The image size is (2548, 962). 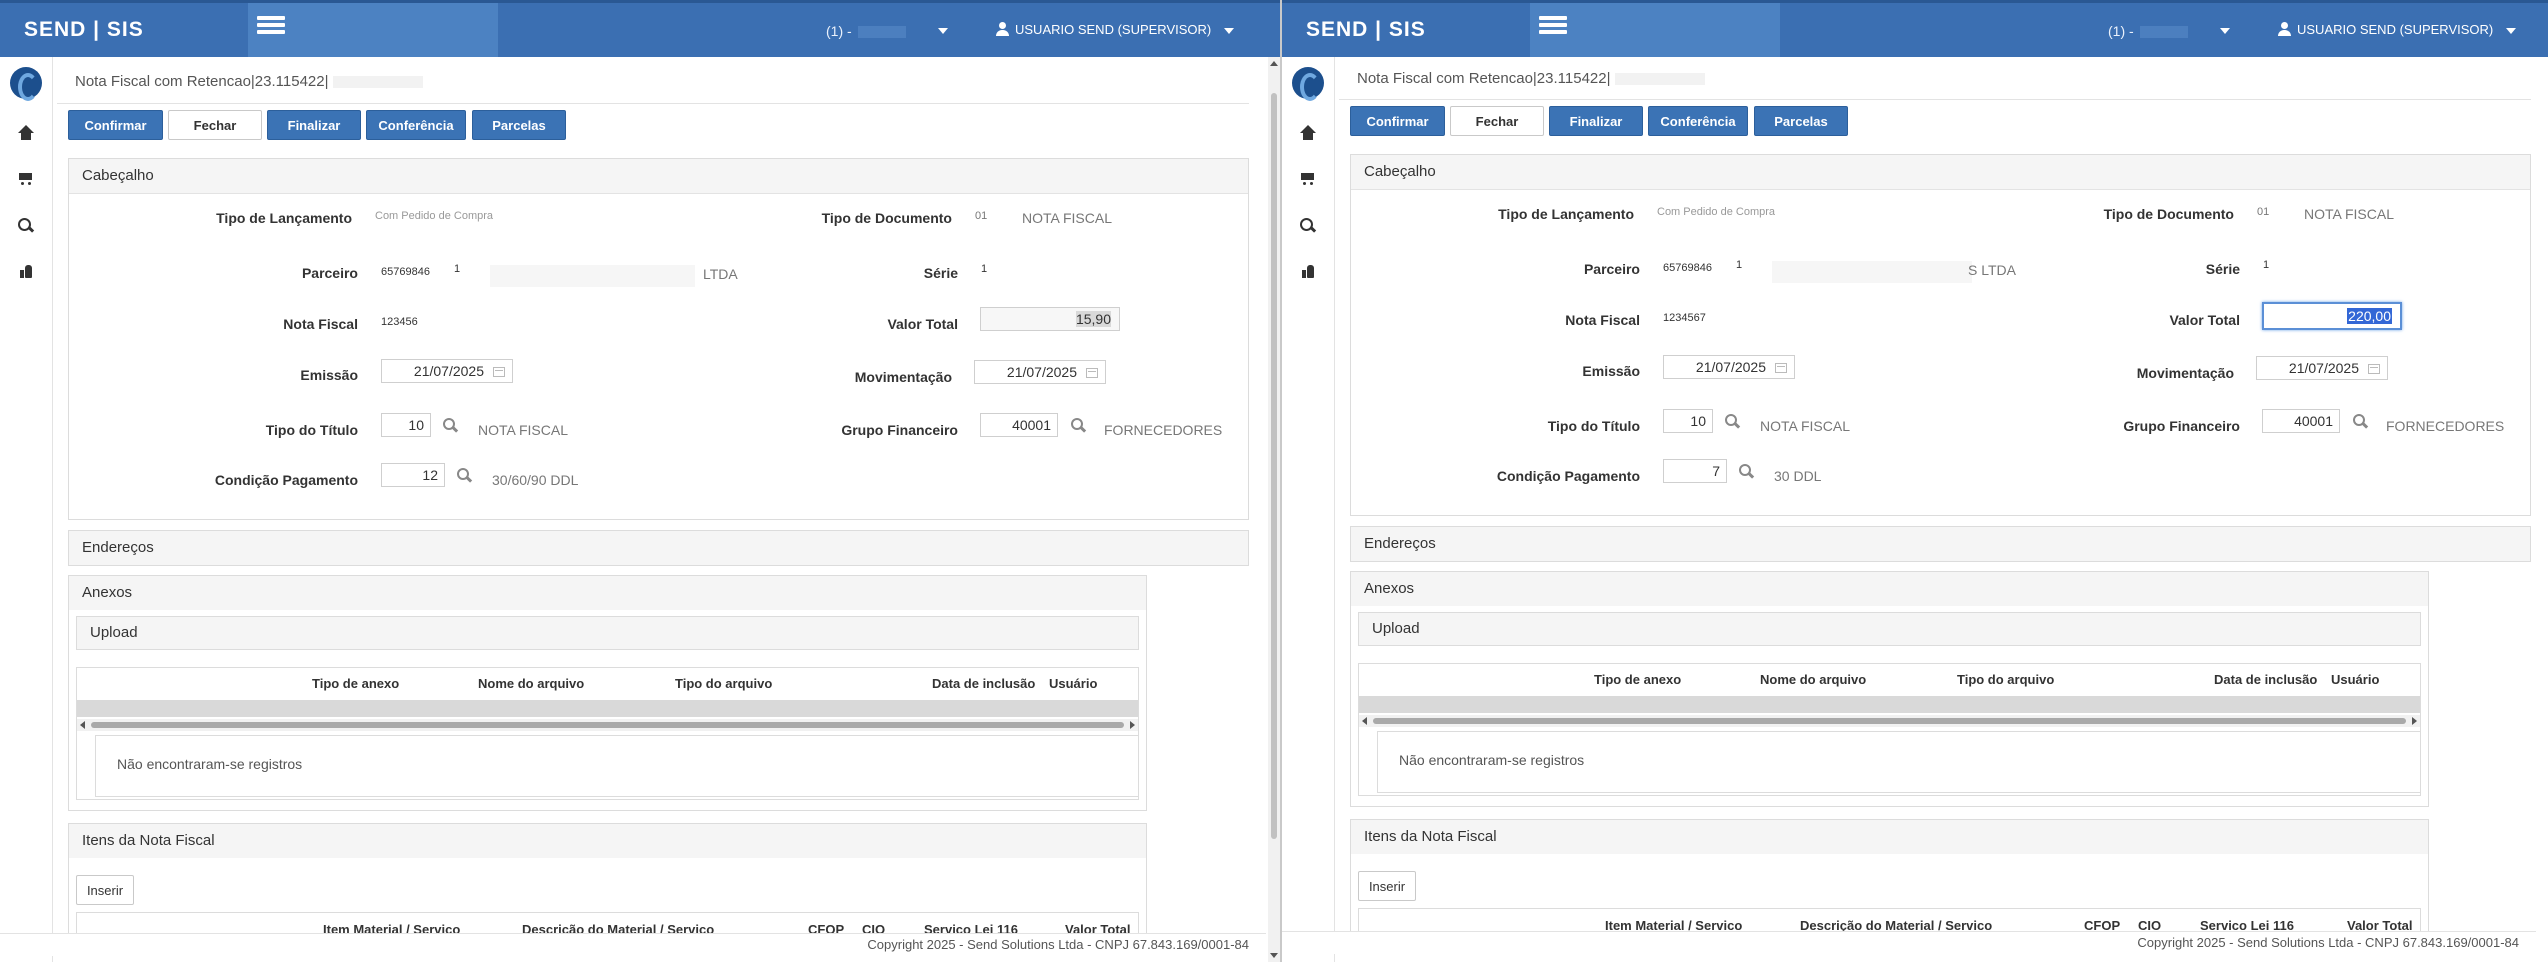 What do you see at coordinates (1593, 426) in the screenshot?
I see `title-type-label: Tipo do Título` at bounding box center [1593, 426].